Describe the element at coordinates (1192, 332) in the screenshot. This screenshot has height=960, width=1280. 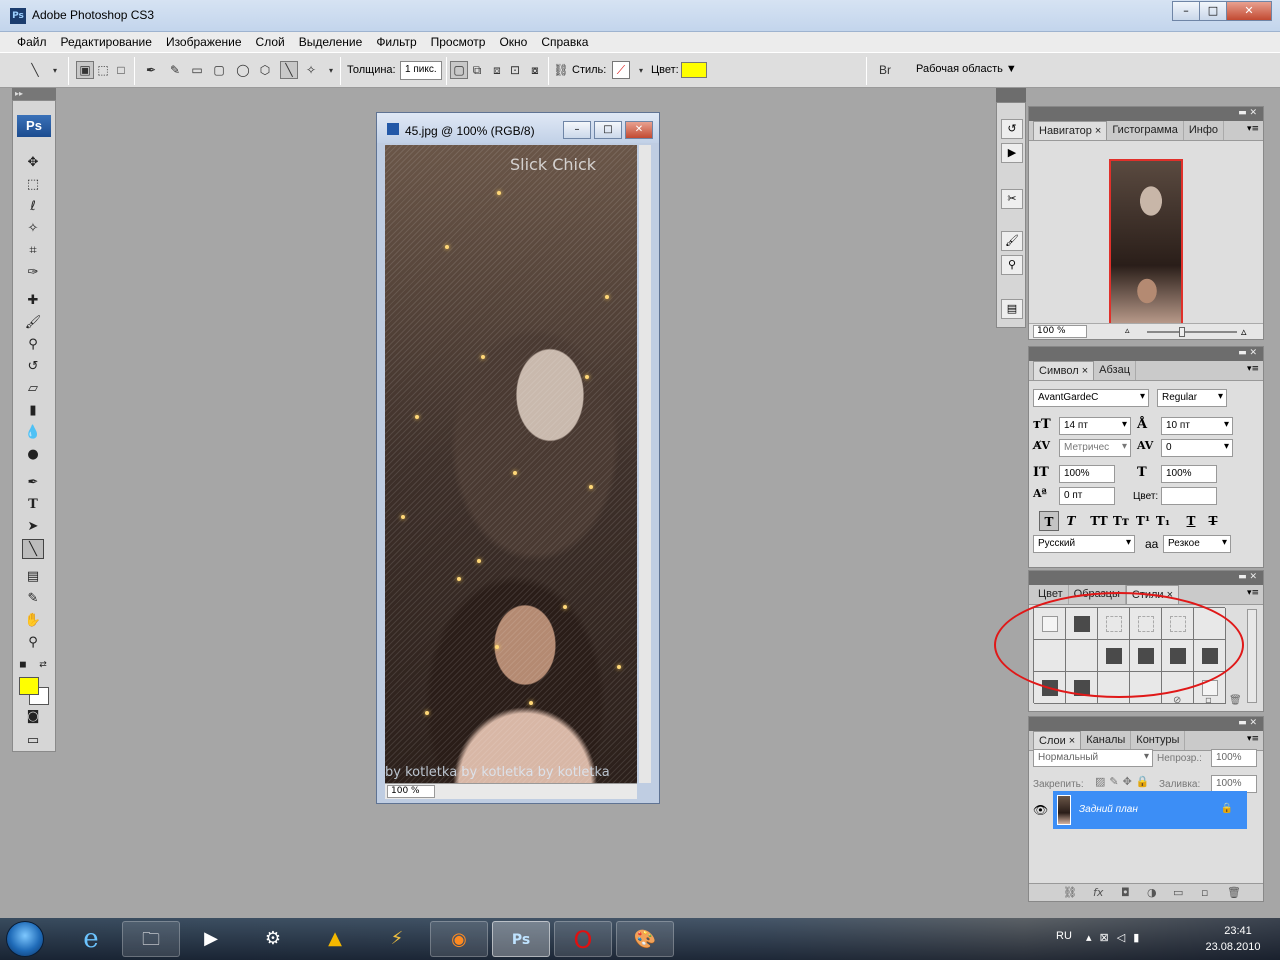
I see `zoom-slider` at that location.